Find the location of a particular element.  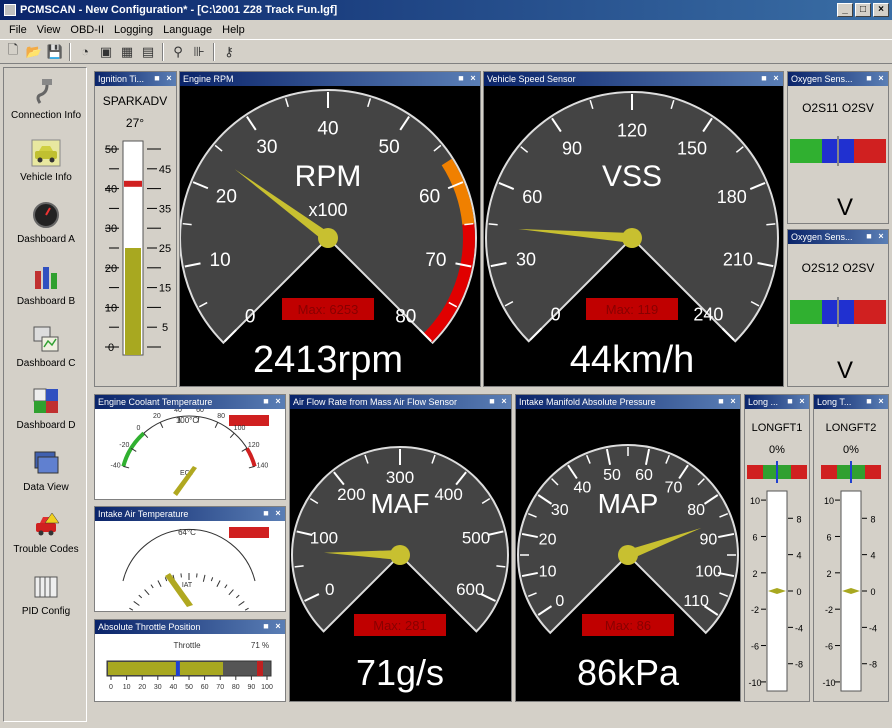

digital-reading: 2413rpm is located at coordinates (328, 360).